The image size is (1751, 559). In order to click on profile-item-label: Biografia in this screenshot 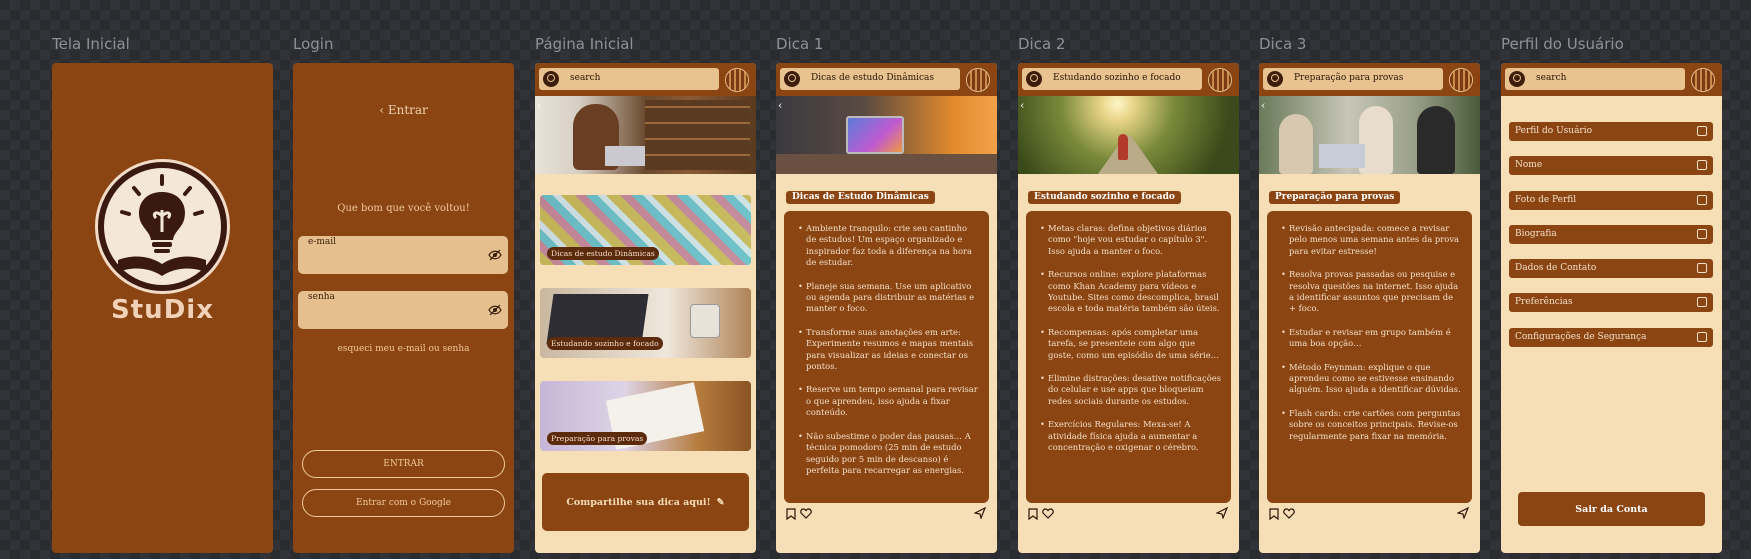, I will do `click(1536, 234)`.